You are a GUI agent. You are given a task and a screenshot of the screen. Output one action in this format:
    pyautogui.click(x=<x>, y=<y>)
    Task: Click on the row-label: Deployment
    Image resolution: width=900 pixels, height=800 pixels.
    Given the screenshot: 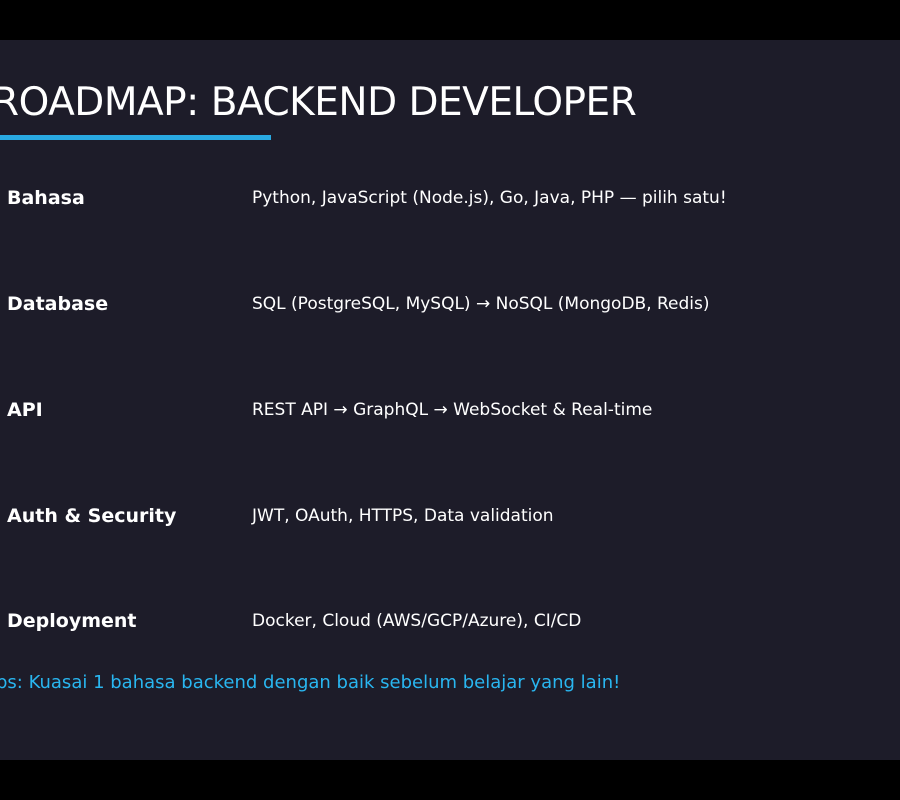 What is the action you would take?
    pyautogui.click(x=72, y=621)
    